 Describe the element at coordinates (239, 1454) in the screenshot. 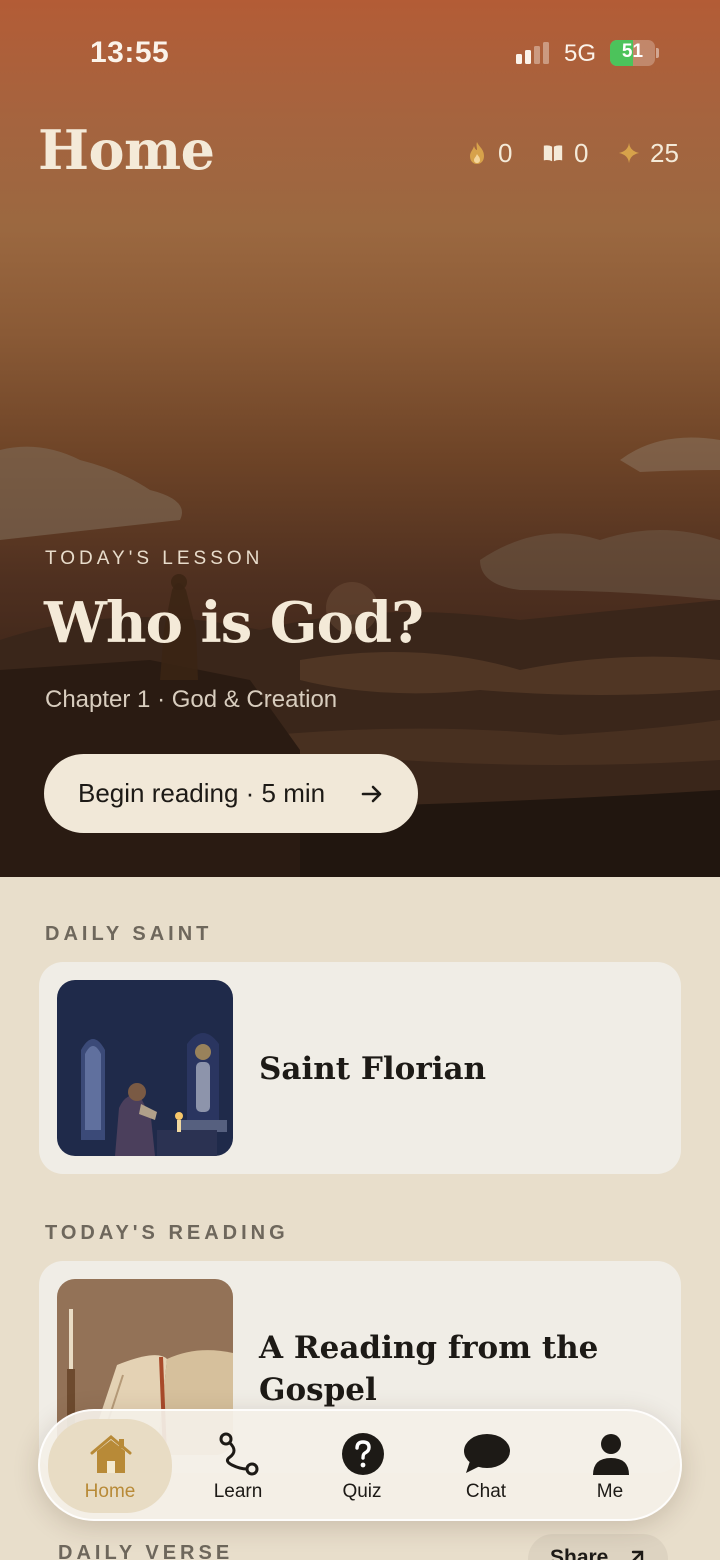

I see `path-icon` at that location.